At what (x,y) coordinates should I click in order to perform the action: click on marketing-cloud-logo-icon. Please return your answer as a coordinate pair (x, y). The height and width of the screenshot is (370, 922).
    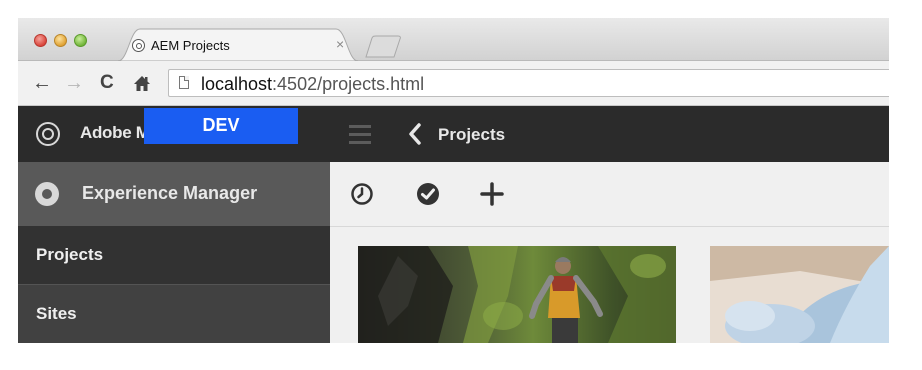
    Looking at the image, I should click on (48, 134).